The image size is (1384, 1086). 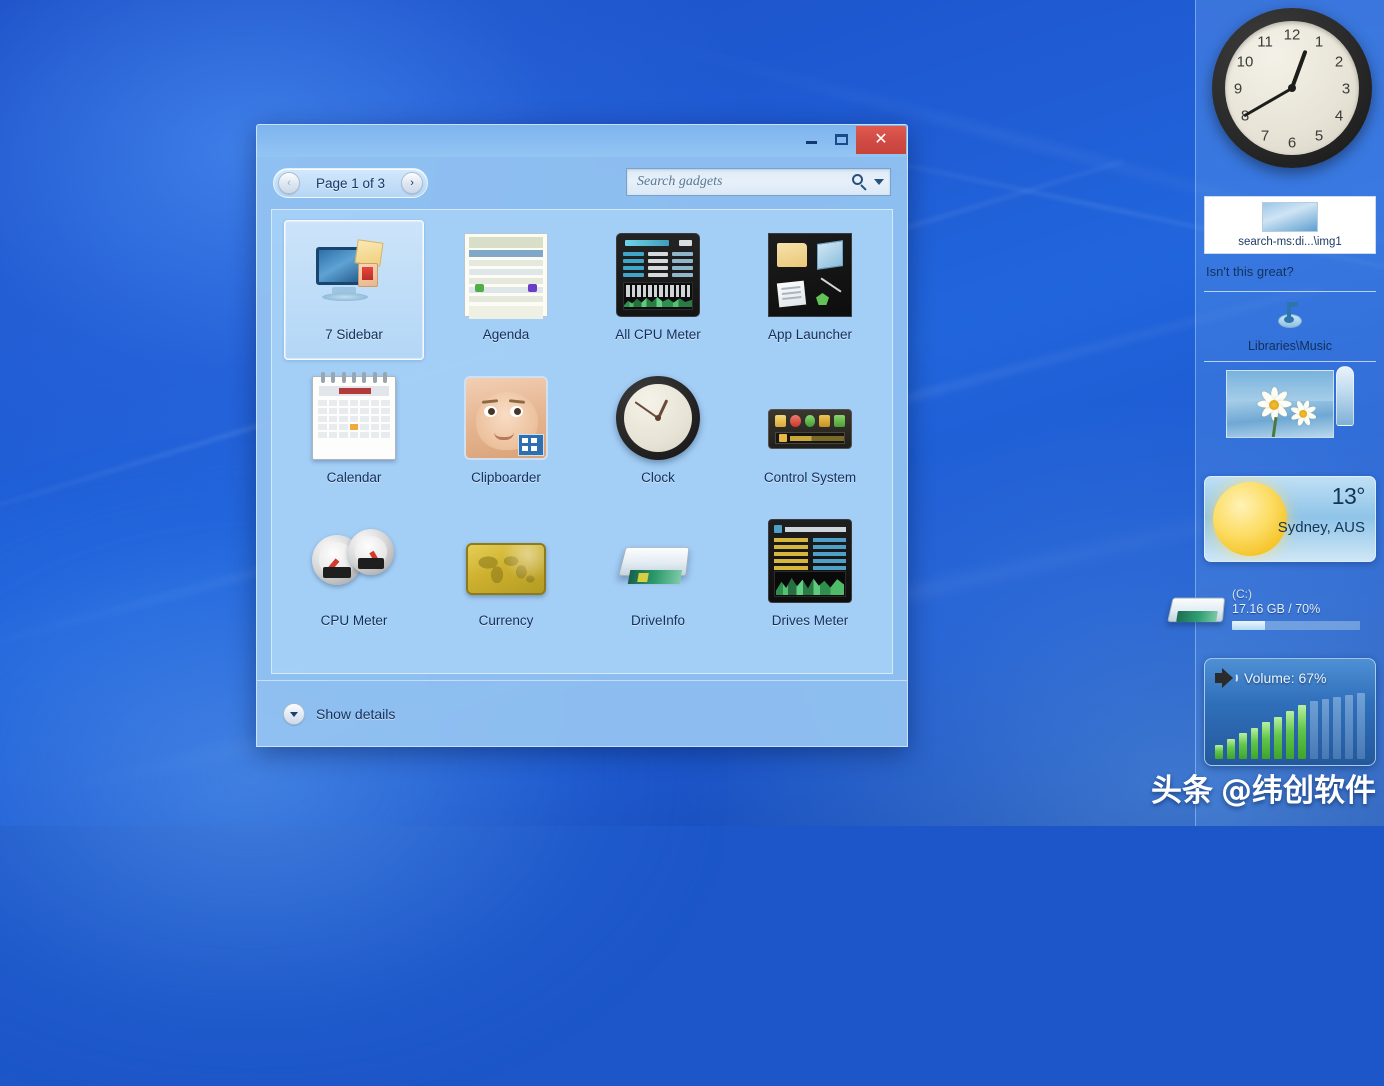 I want to click on sidebar-gadget-clock: 12 1 2 3 4 5 6 7 8 9 10 11, so click(x=1292, y=97).